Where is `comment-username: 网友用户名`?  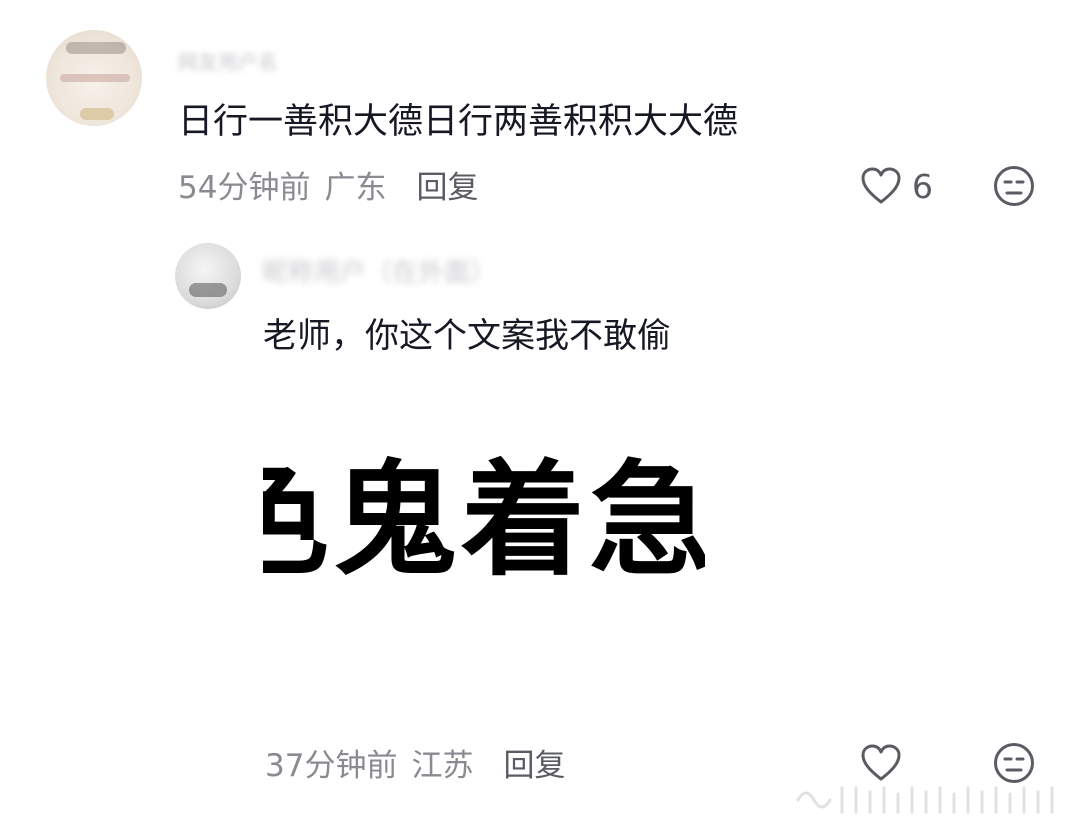
comment-username: 网友用户名 is located at coordinates (250, 60).